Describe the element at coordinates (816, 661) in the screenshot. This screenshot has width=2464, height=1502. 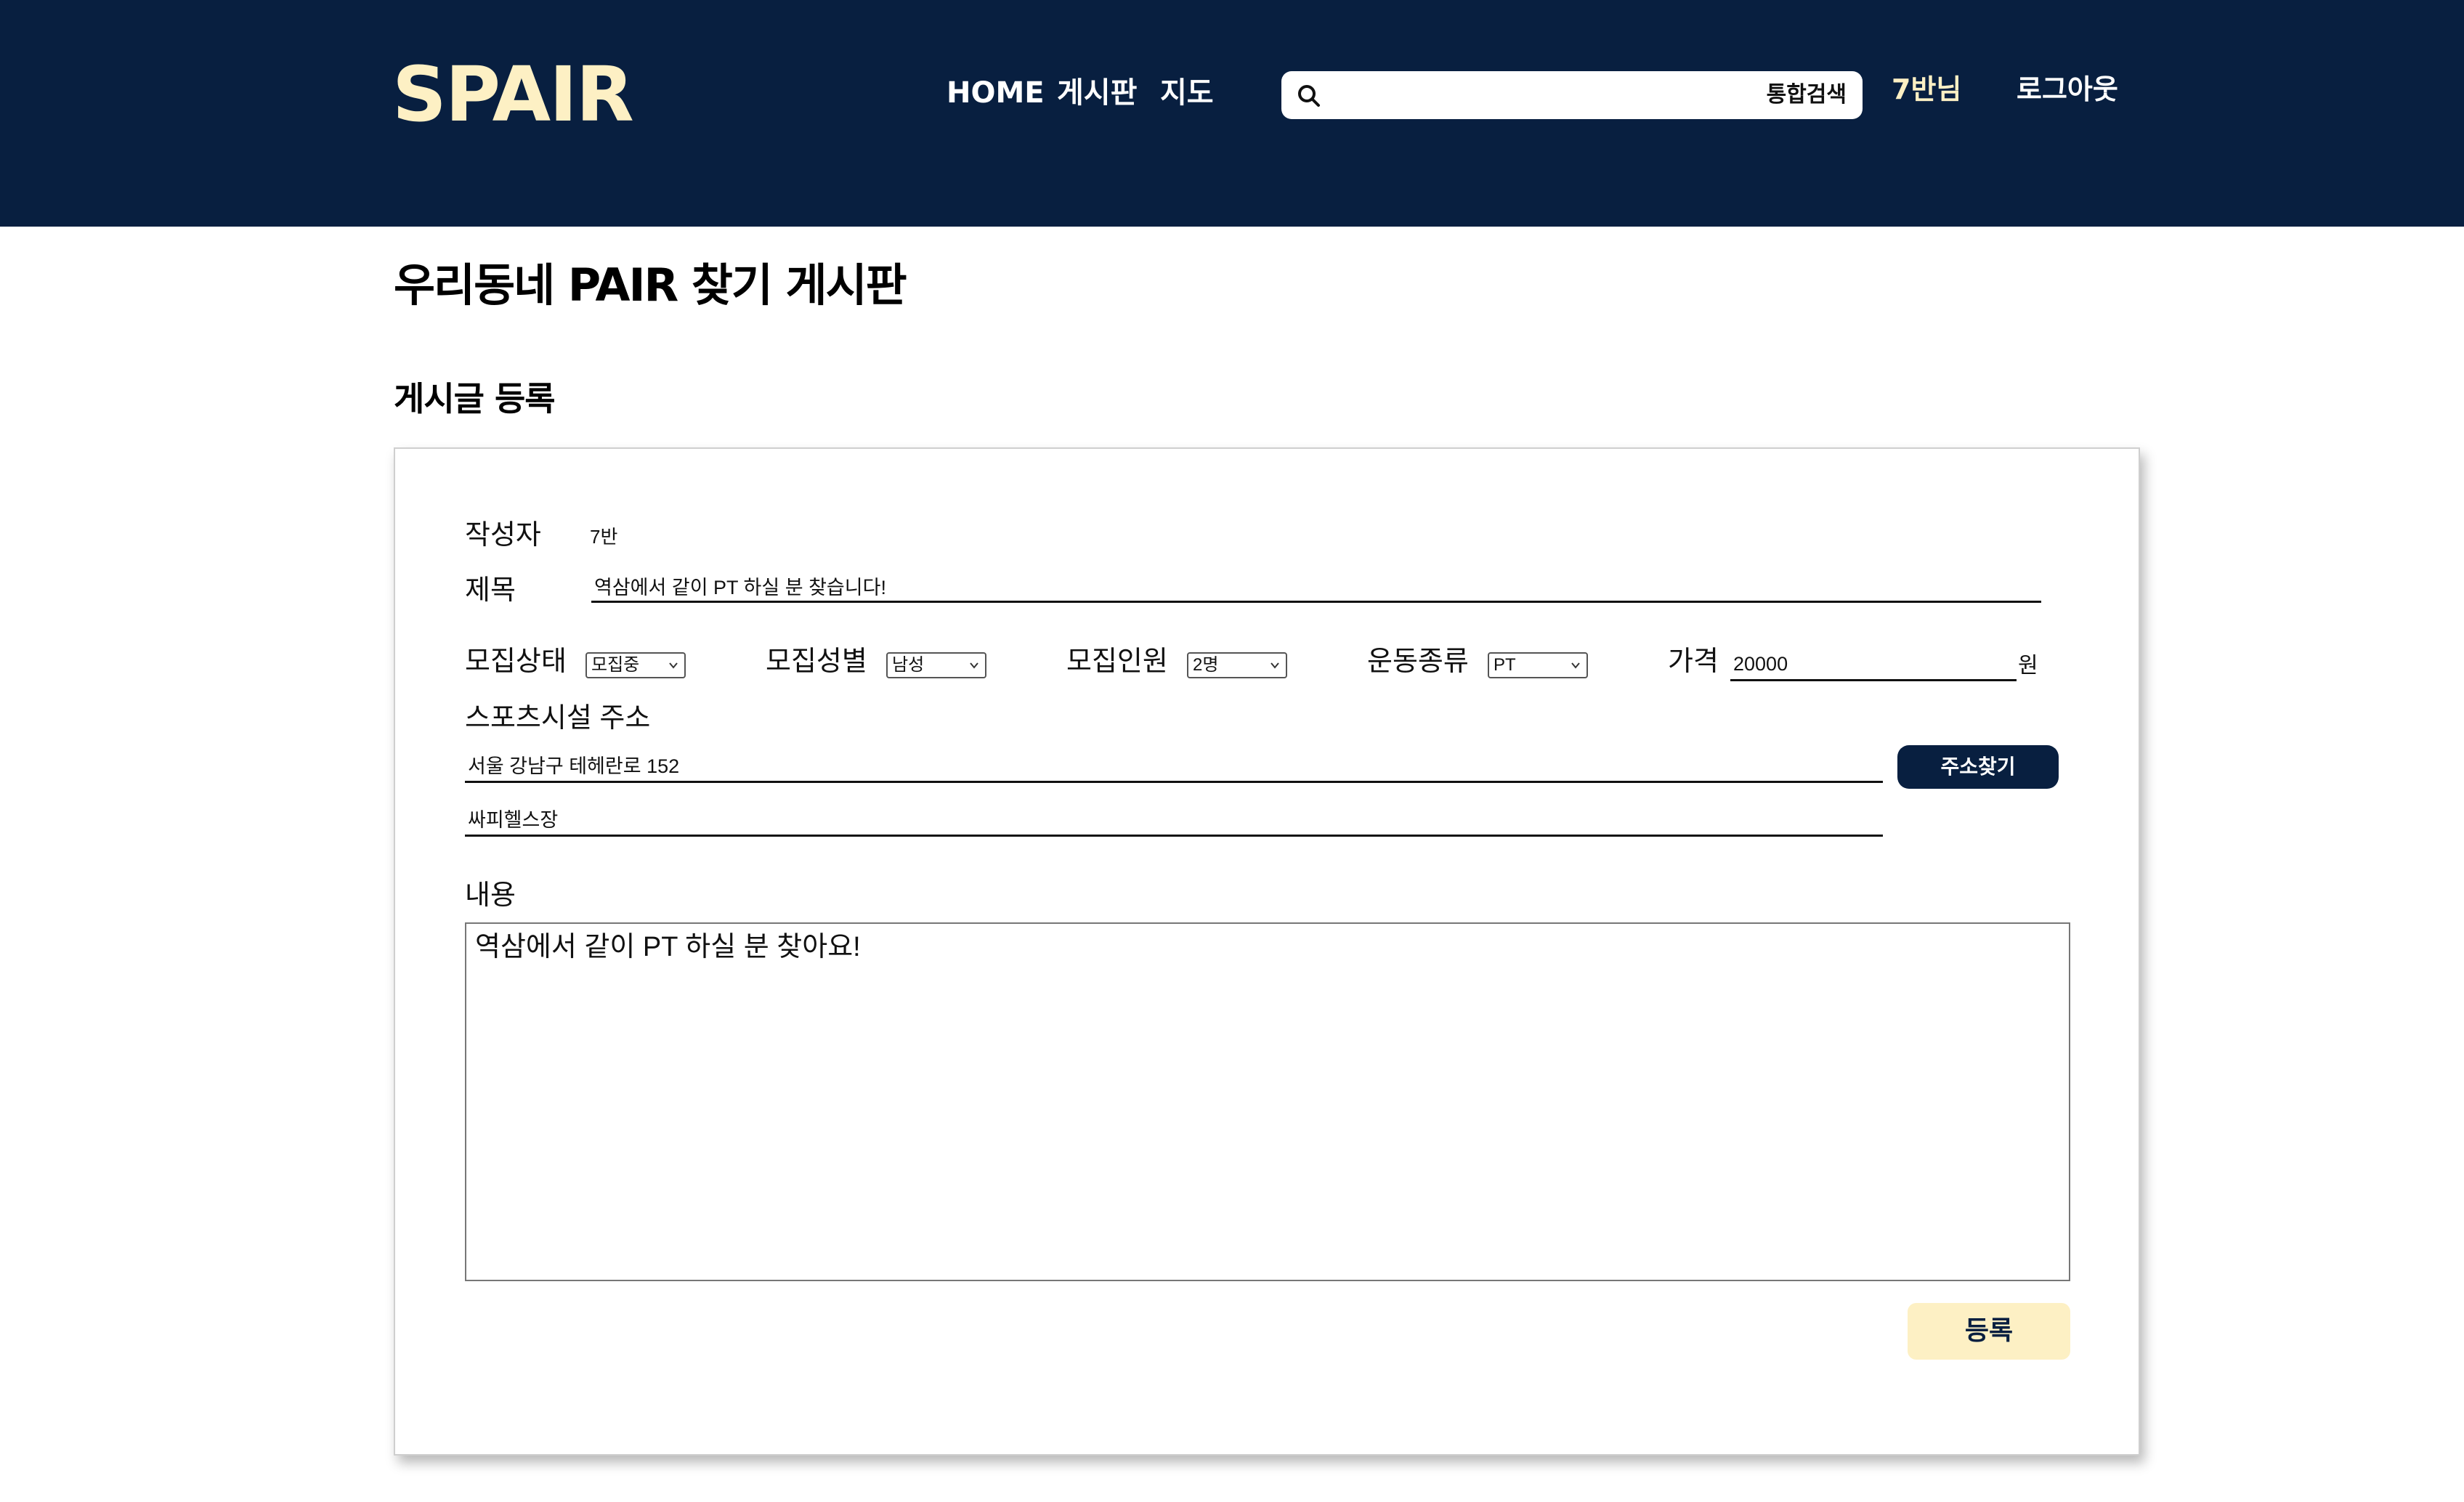
I see `gender-label: 모집성별` at that location.